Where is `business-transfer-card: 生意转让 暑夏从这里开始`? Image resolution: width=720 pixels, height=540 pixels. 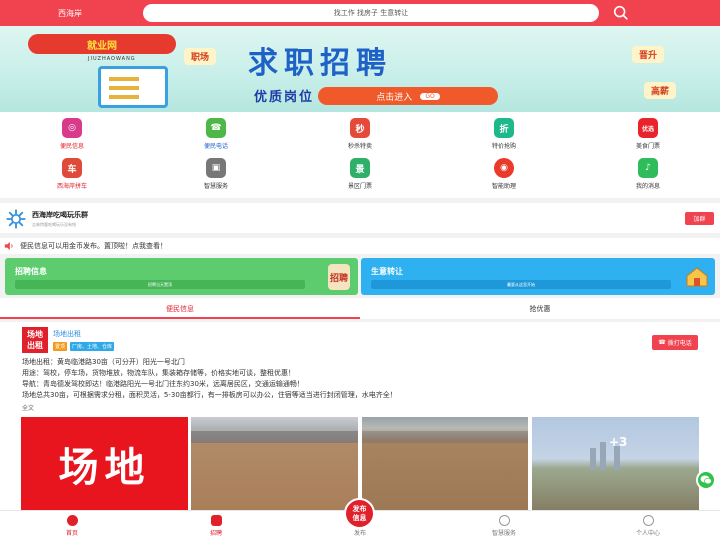
business-transfer-card: 生意转让 暑夏从这里开始 is located at coordinates (538, 276).